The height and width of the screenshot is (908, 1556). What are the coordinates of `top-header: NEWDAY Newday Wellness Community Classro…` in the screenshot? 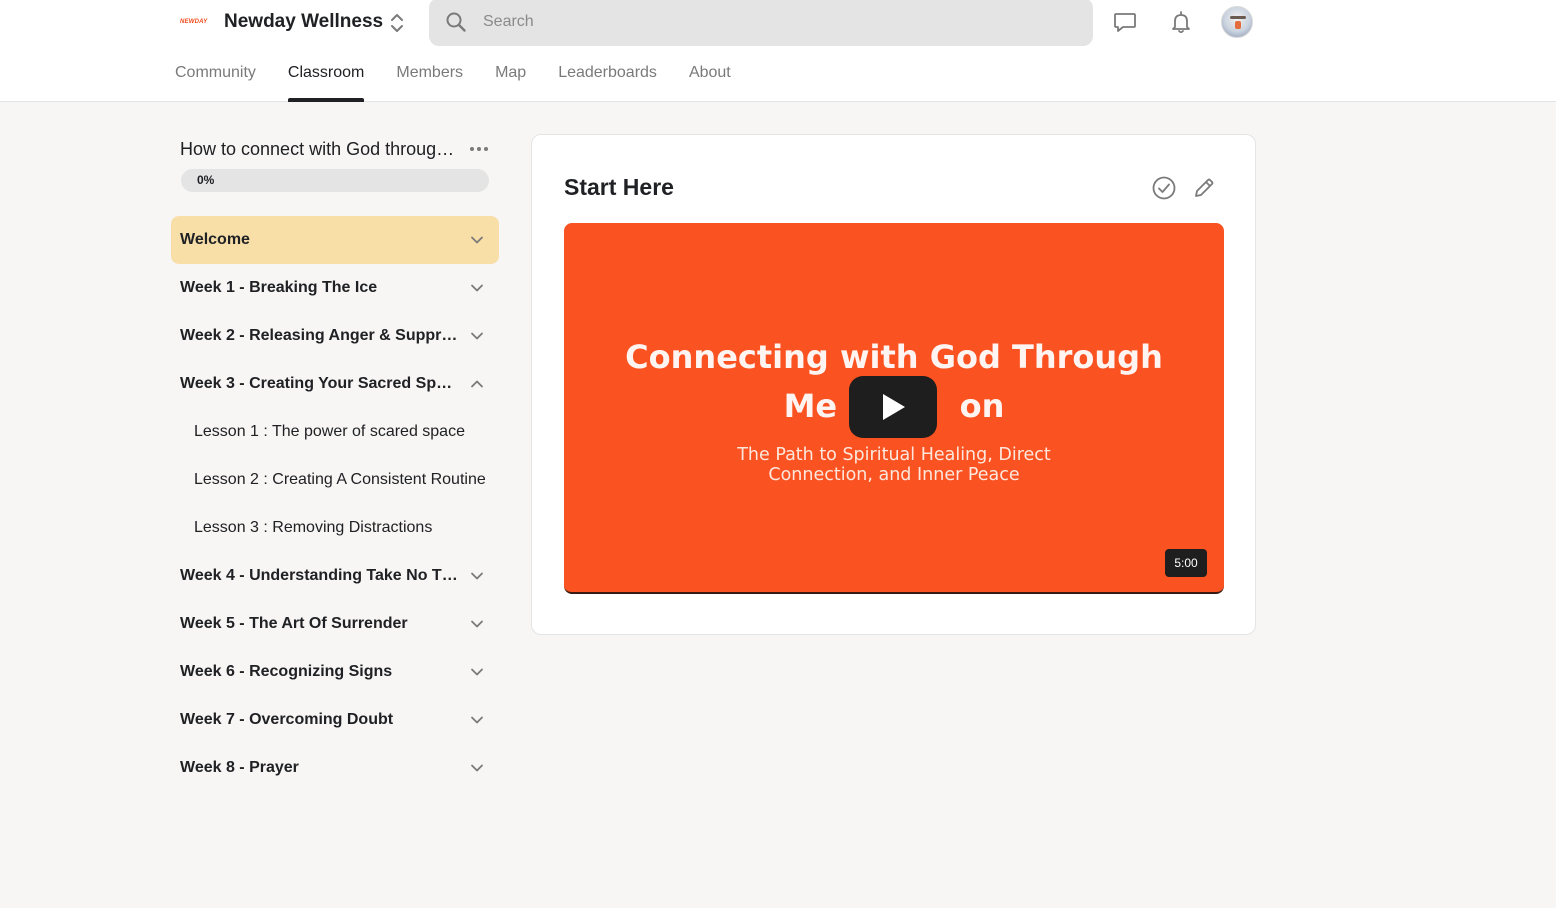 It's located at (778, 51).